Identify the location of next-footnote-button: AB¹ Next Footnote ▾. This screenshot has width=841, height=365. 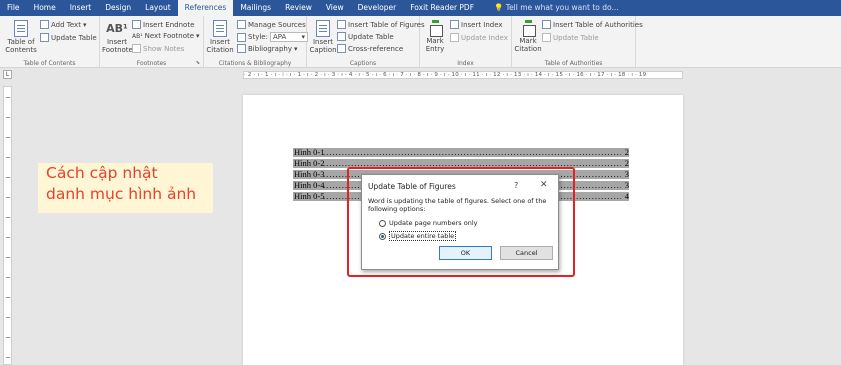
(166, 36).